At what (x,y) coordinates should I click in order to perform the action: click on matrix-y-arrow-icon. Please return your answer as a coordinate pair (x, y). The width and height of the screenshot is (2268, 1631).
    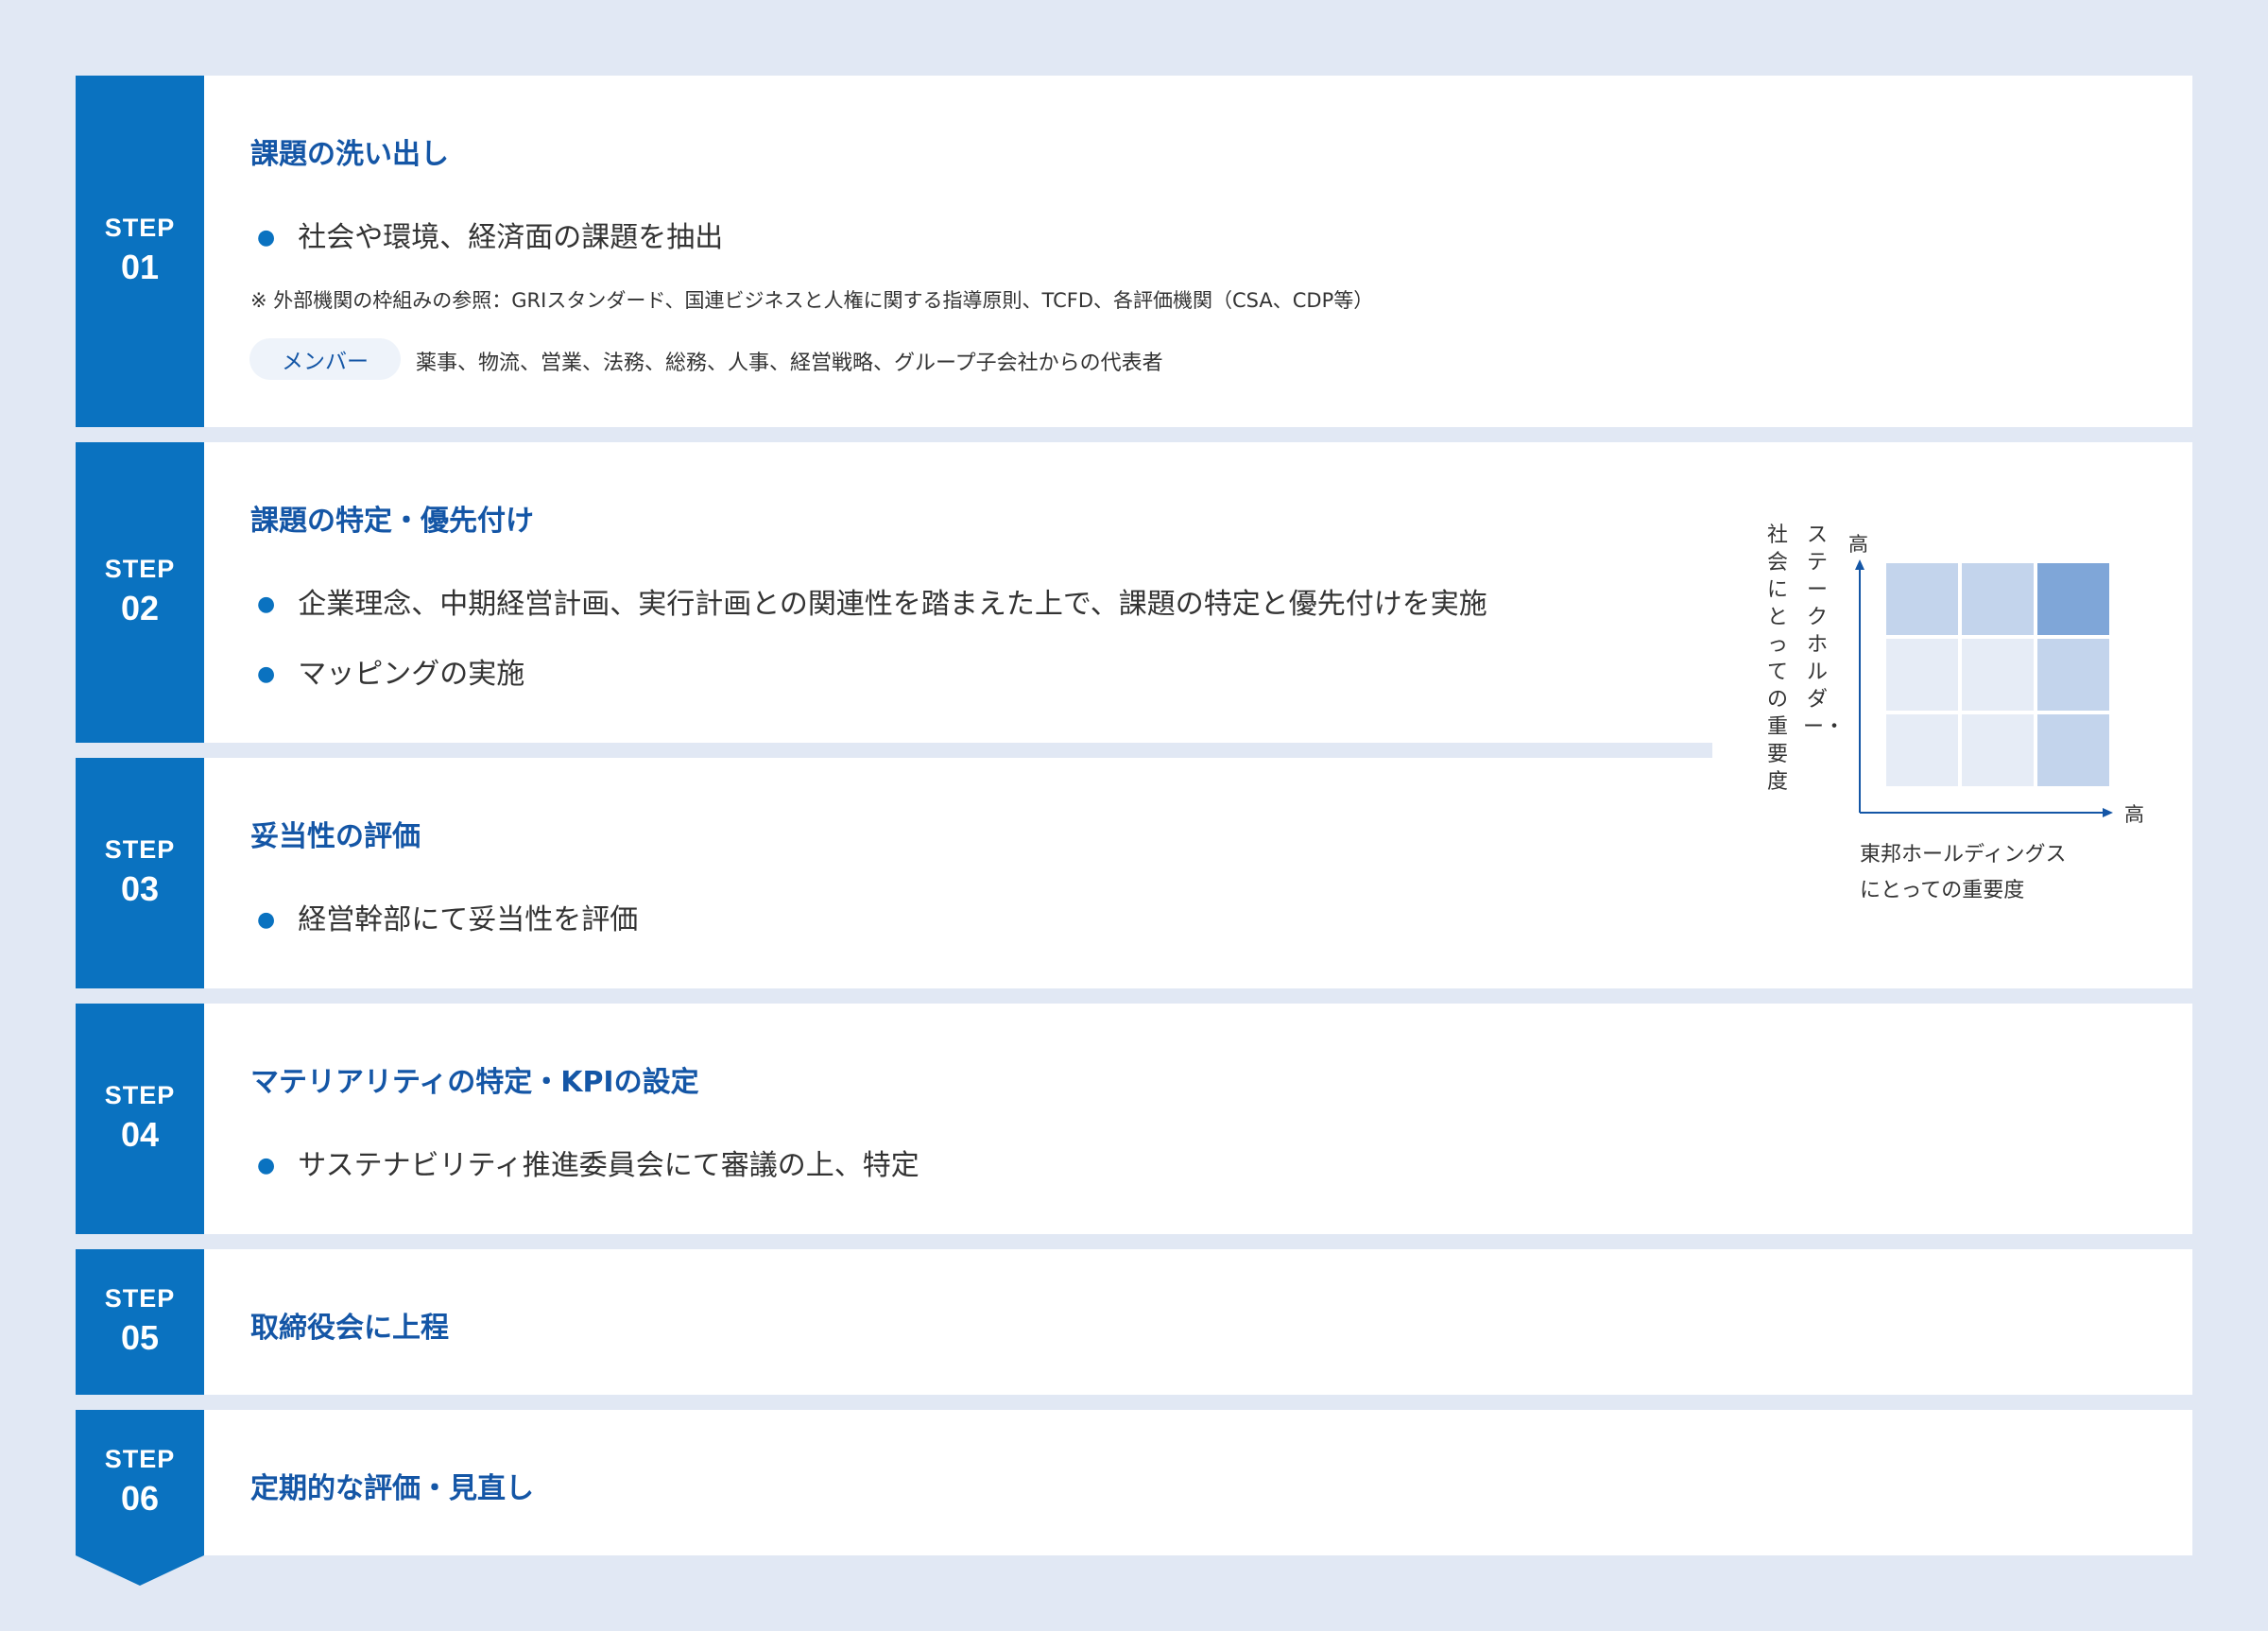
    Looking at the image, I should click on (1859, 564).